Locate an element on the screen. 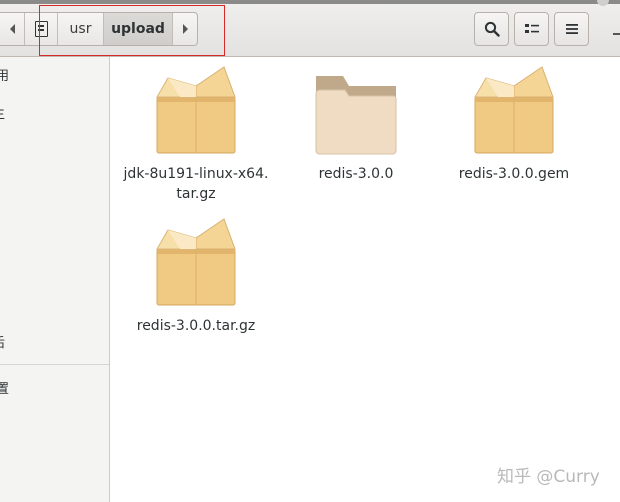 This screenshot has height=502, width=620. search-icon is located at coordinates (492, 29).